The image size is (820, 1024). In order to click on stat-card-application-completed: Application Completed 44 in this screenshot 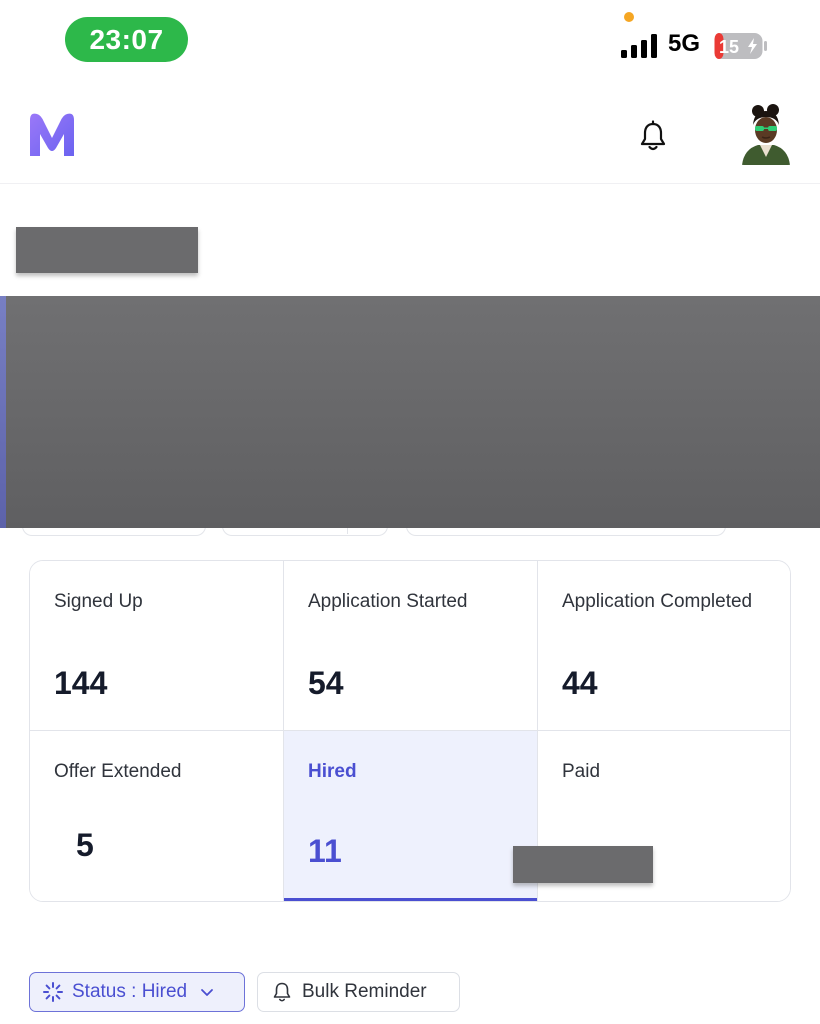, I will do `click(664, 646)`.